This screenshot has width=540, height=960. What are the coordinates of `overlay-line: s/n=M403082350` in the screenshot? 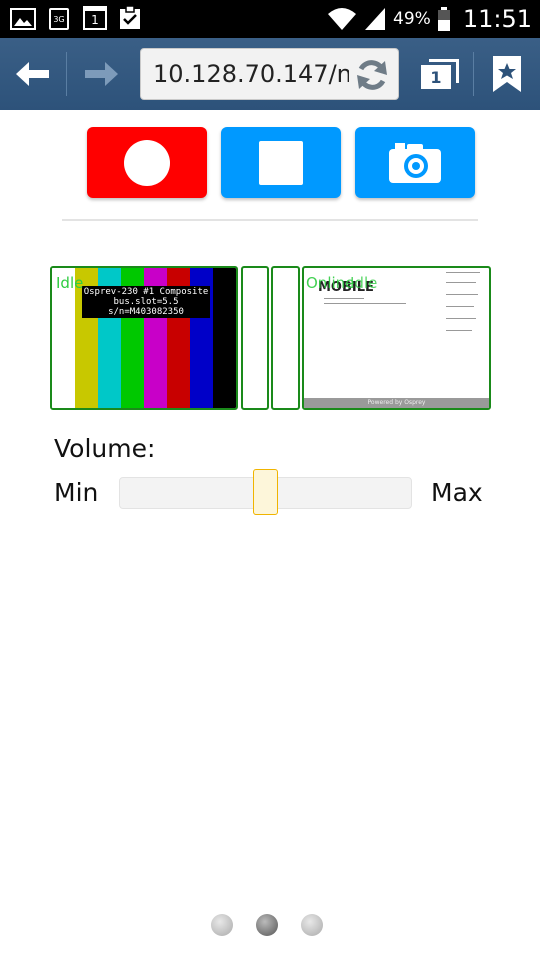 It's located at (146, 312).